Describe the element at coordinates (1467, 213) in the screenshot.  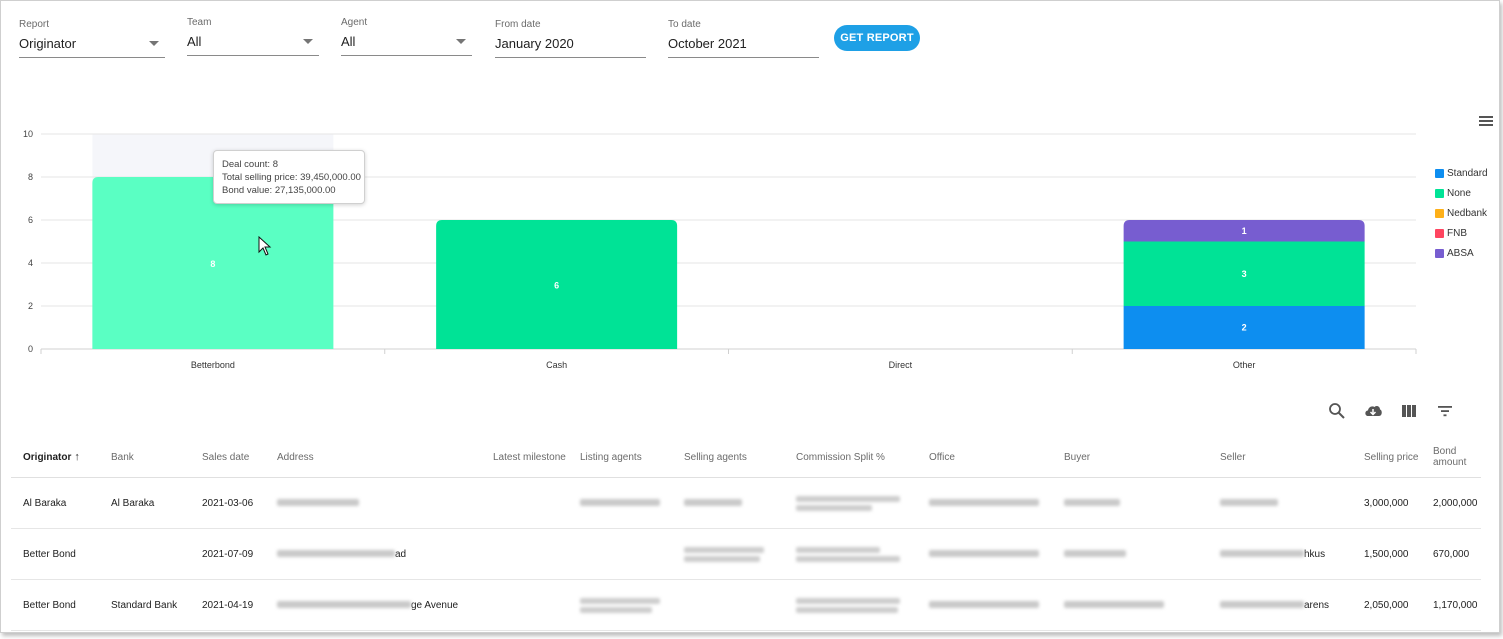
I see `legend-label: Nedbank` at that location.